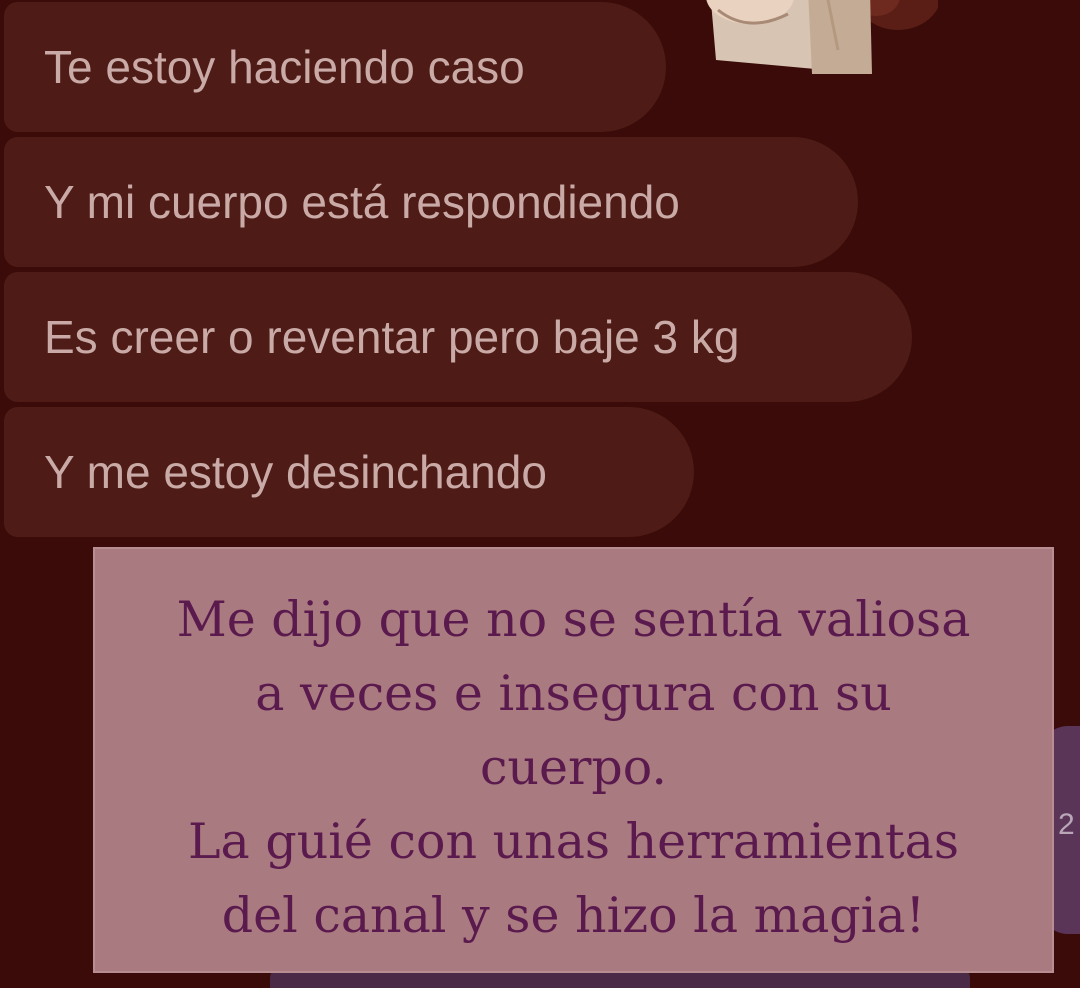 The height and width of the screenshot is (988, 1080). I want to click on received-message: Y me estoy desinchando, so click(349, 472).